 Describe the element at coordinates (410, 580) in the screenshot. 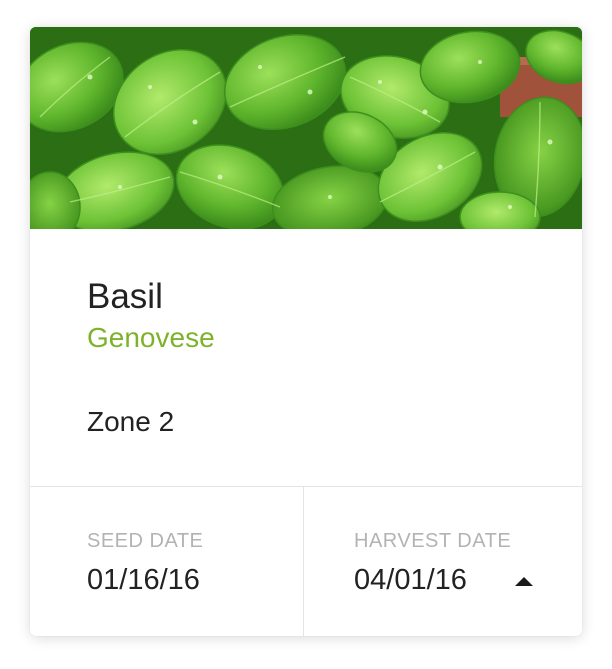

I see `harvest-date-value: 04/01/16` at that location.